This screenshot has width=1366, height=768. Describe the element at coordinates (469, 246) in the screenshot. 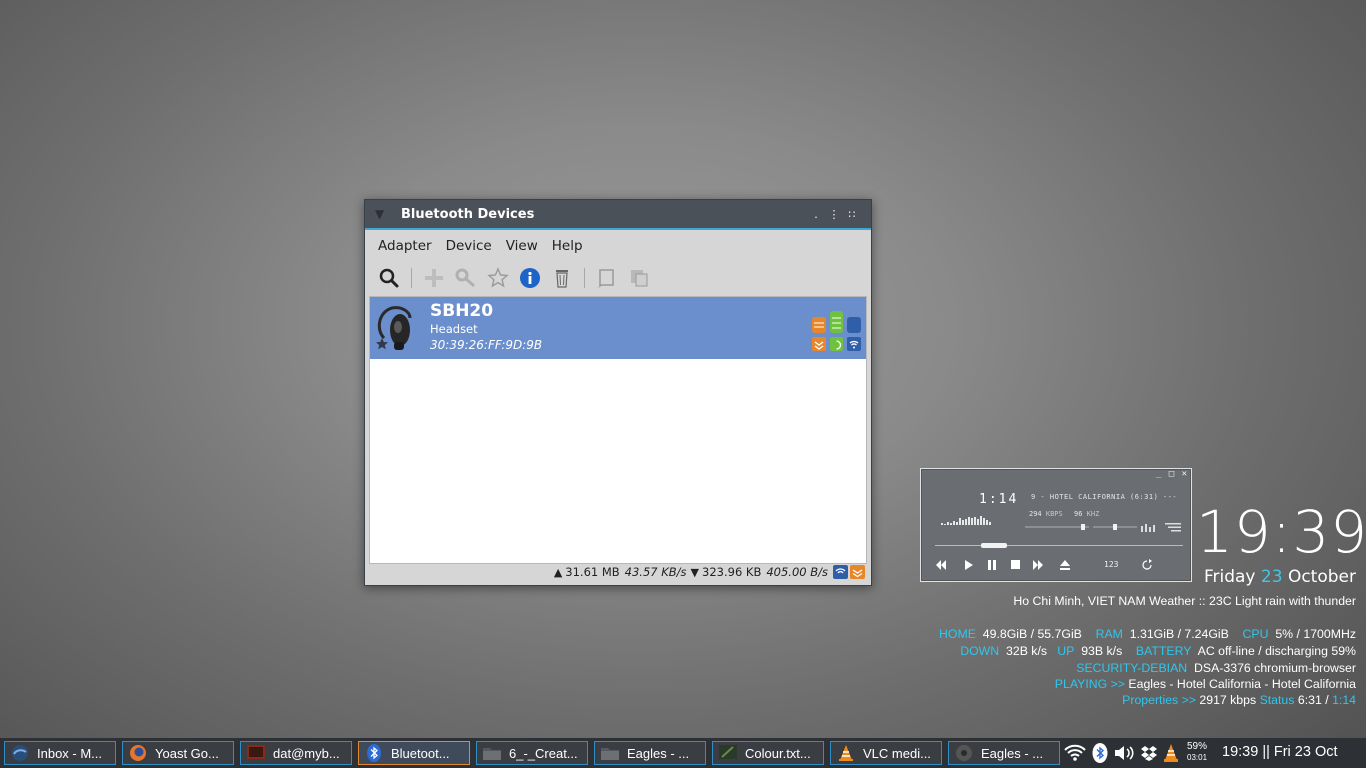

I see `menu-device: Device` at that location.